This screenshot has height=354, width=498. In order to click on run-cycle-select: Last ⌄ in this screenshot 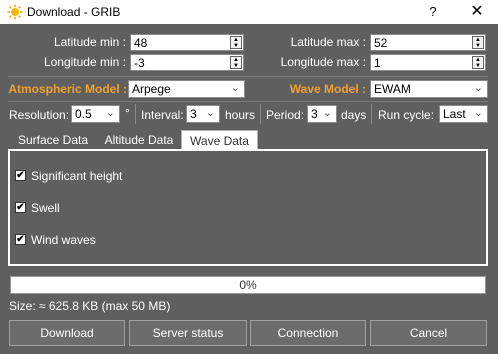, I will do `click(463, 114)`.